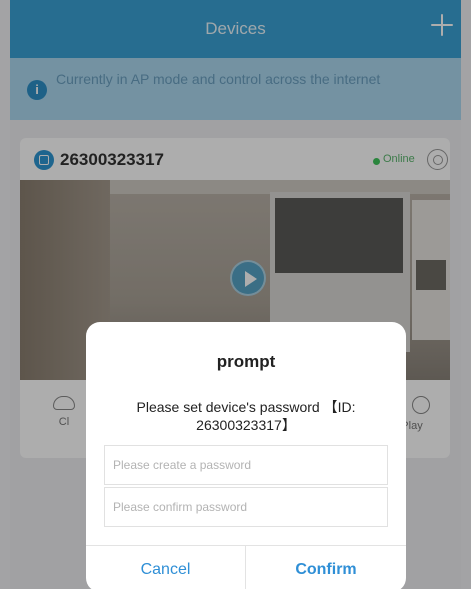 Image resolution: width=471 pixels, height=589 pixels. I want to click on dialog-buttons: Cancel Confirm, so click(246, 567).